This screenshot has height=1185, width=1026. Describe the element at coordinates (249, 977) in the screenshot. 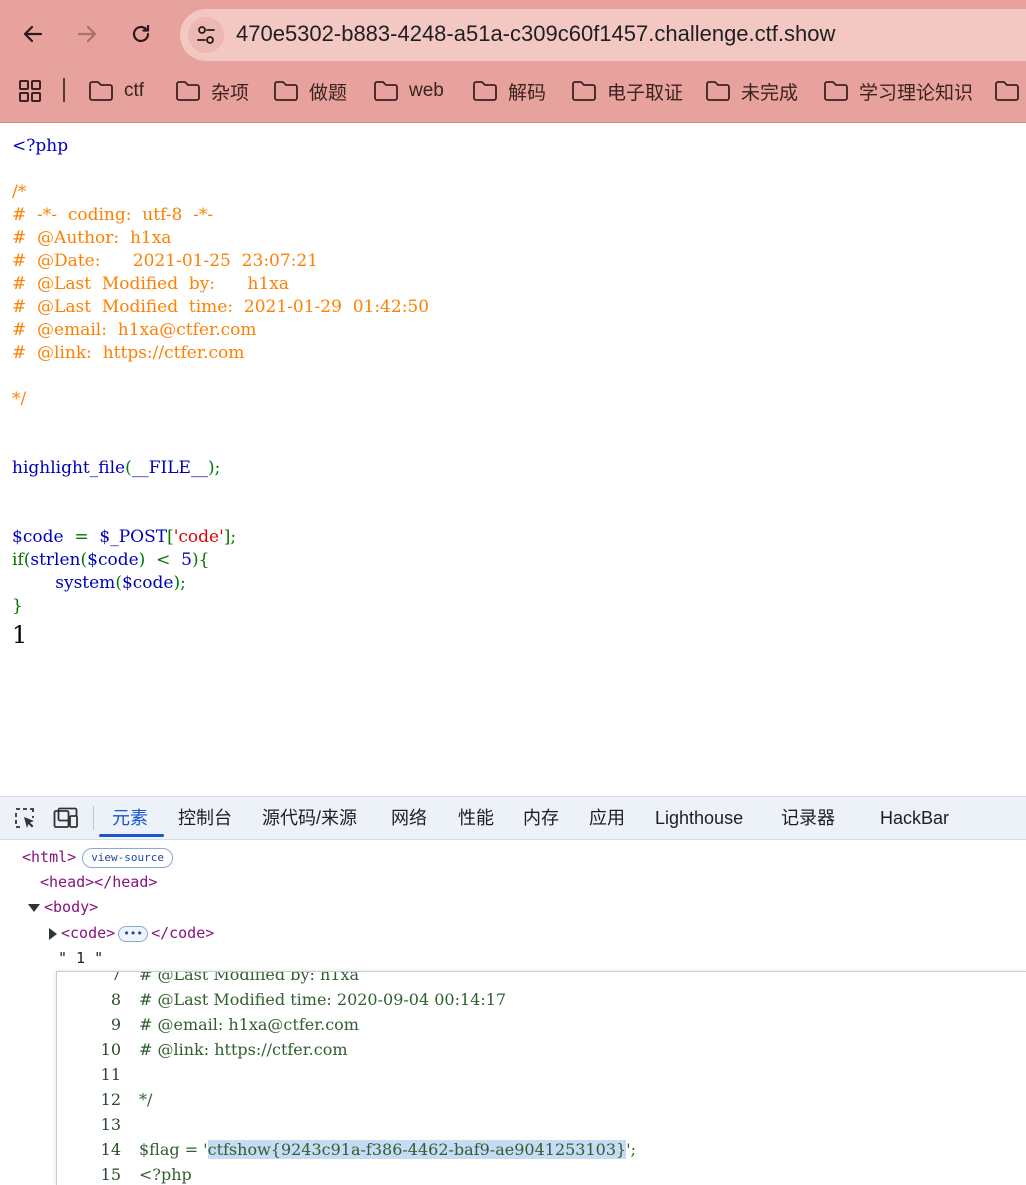

I see `line-text: # @Last Modified by: h1xa` at that location.